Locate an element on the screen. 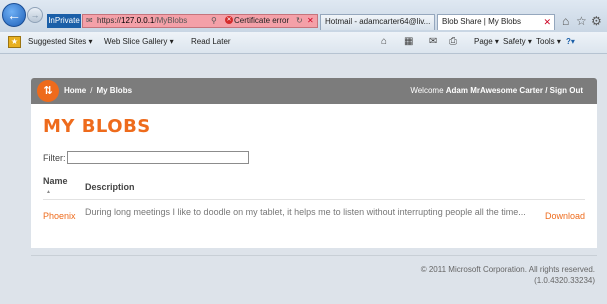 This screenshot has width=607, height=304. welcome-text: Welcome is located at coordinates (427, 90).